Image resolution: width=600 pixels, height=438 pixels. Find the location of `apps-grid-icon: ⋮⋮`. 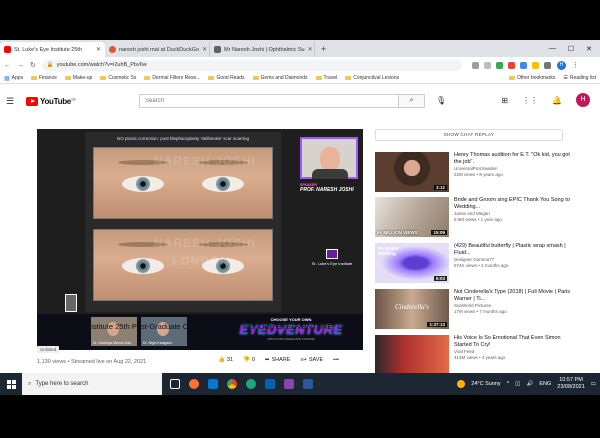

apps-grid-icon: ⋮⋮ is located at coordinates (530, 100).